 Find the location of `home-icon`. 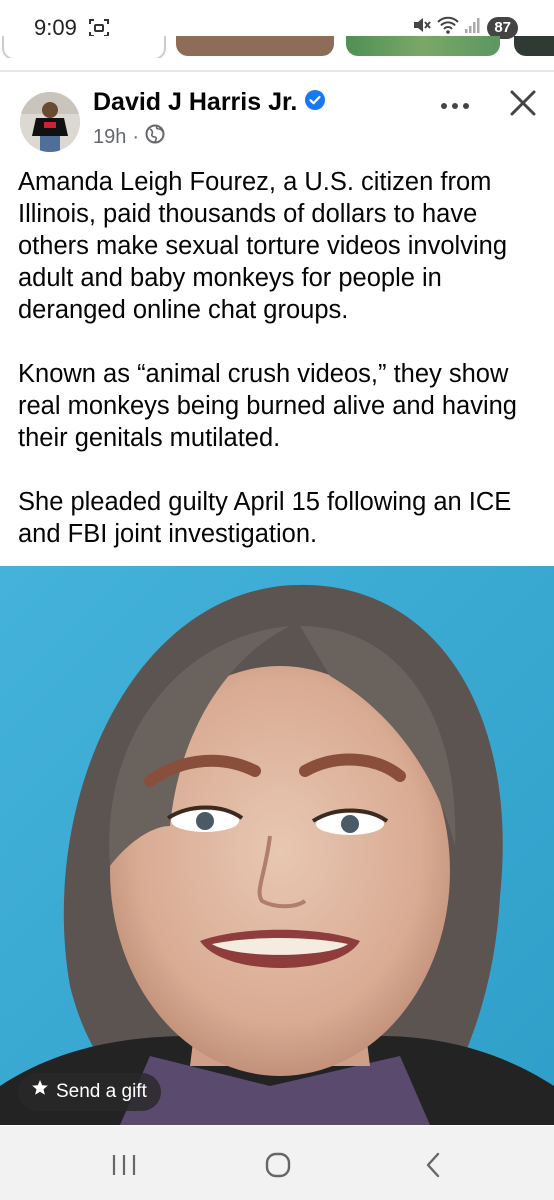

home-icon is located at coordinates (278, 1165).